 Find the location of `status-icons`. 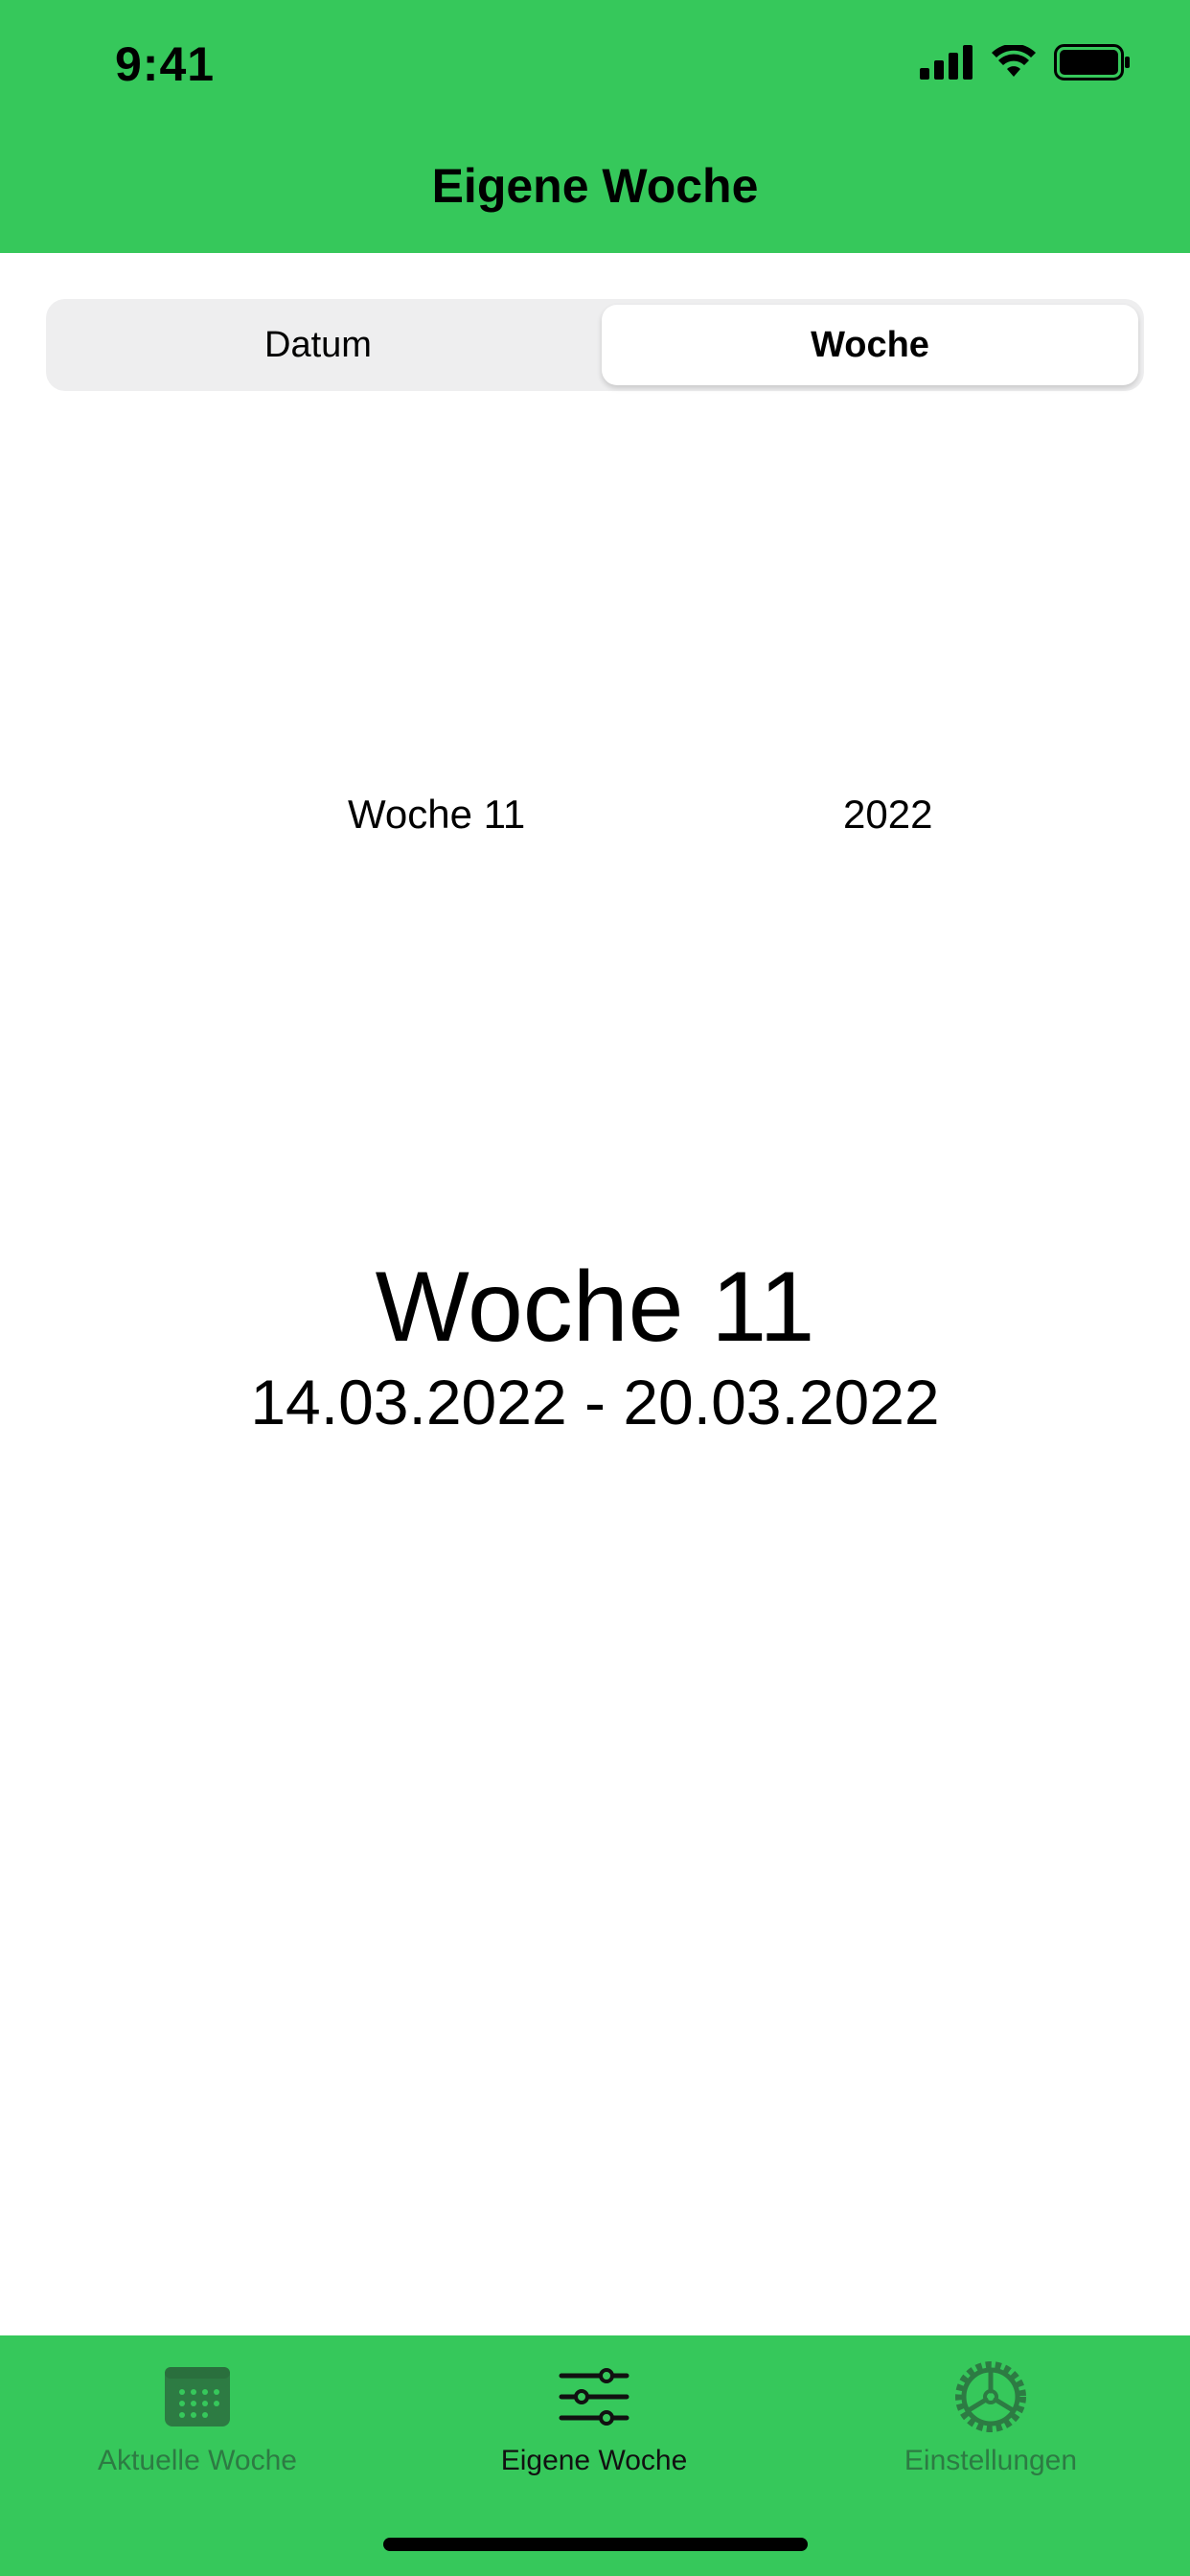

status-icons is located at coordinates (1026, 62).